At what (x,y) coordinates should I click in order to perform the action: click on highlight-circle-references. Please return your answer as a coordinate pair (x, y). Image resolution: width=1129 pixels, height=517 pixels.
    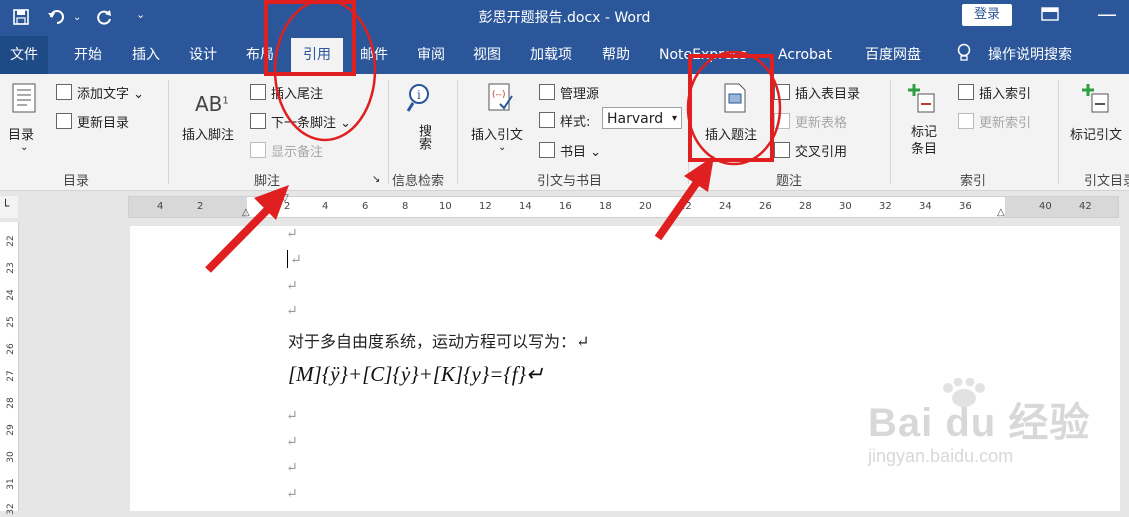
    Looking at the image, I should click on (325, 71).